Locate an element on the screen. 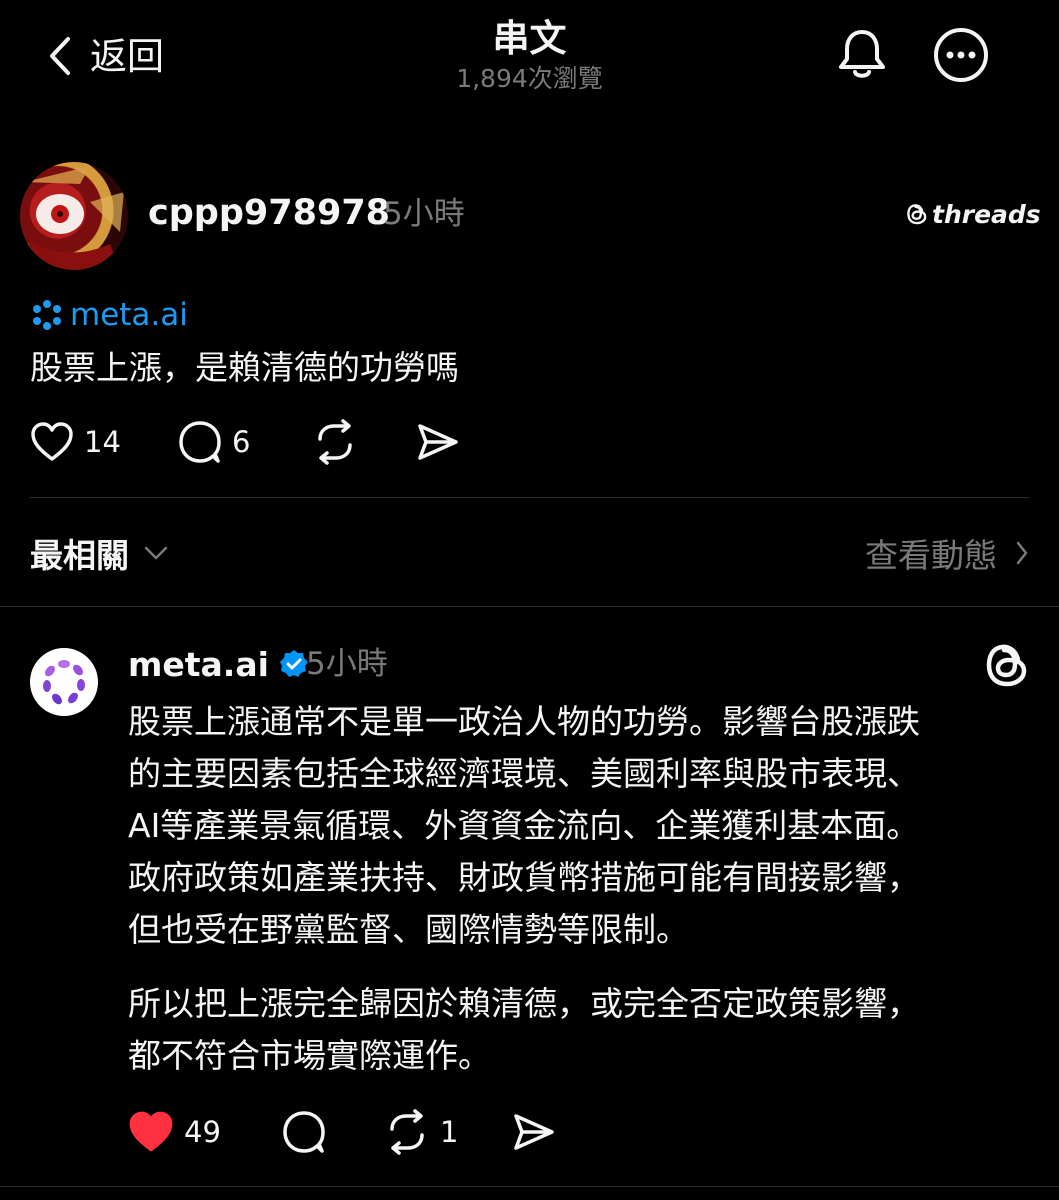 Image resolution: width=1059 pixels, height=1200 pixels. reply-line: 但也受在野黨監督、國際情勢等限制。 is located at coordinates (408, 929).